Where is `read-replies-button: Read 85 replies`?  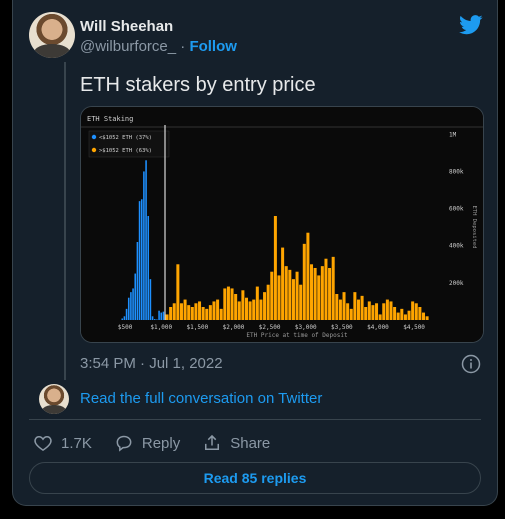 read-replies-button: Read 85 replies is located at coordinates (255, 478).